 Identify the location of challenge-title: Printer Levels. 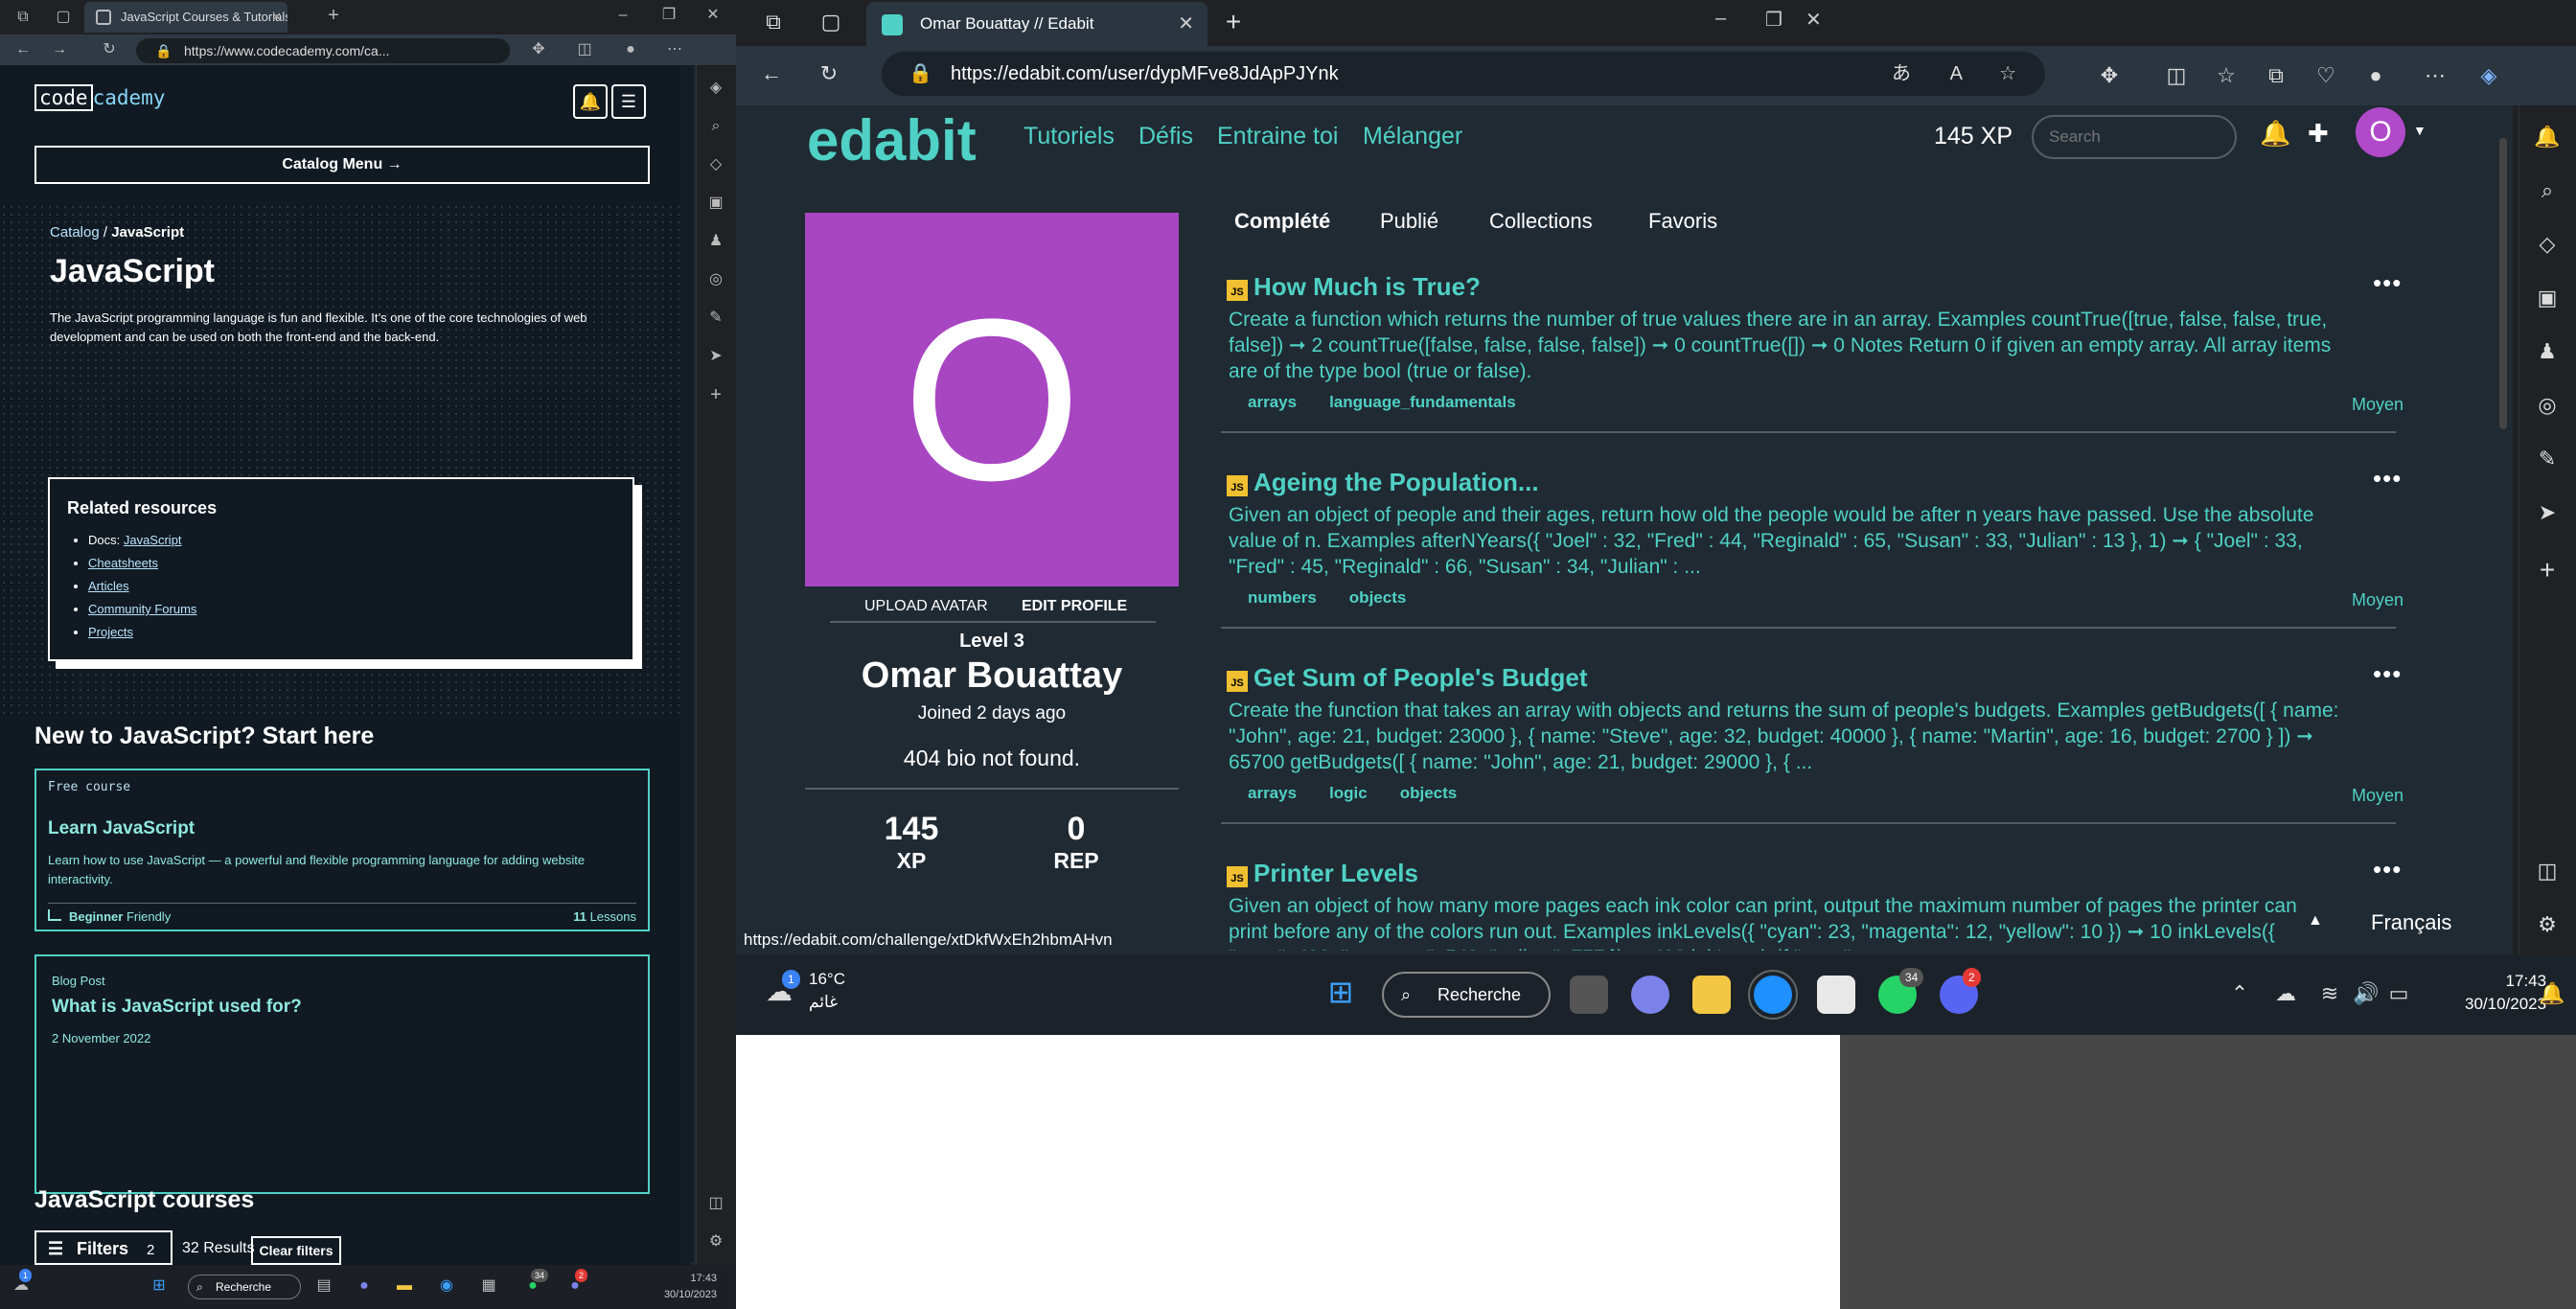
(1336, 874).